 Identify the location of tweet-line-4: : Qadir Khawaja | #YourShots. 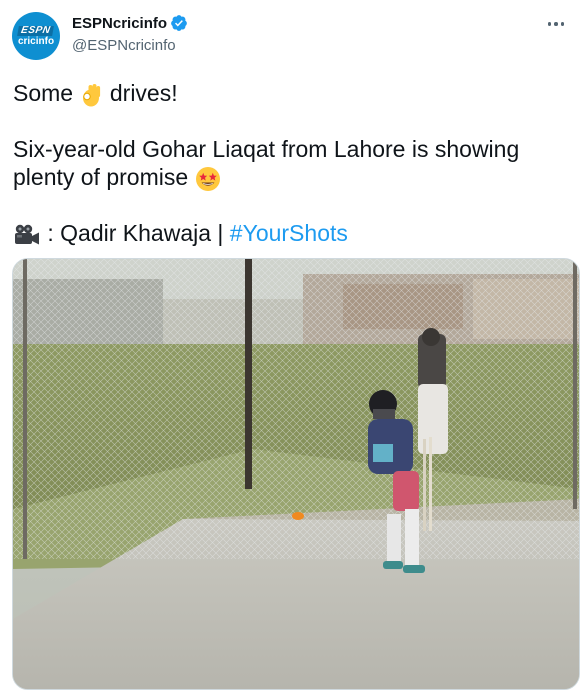
(180, 233).